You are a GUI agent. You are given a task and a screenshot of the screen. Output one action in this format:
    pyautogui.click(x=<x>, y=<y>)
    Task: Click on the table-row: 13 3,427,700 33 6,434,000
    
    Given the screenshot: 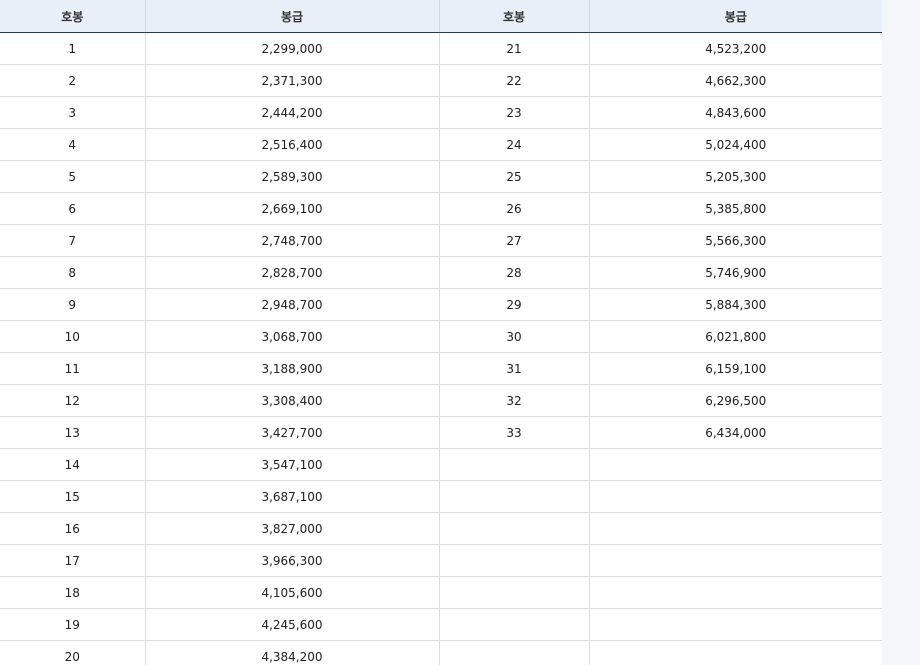 What is the action you would take?
    pyautogui.click(x=441, y=432)
    